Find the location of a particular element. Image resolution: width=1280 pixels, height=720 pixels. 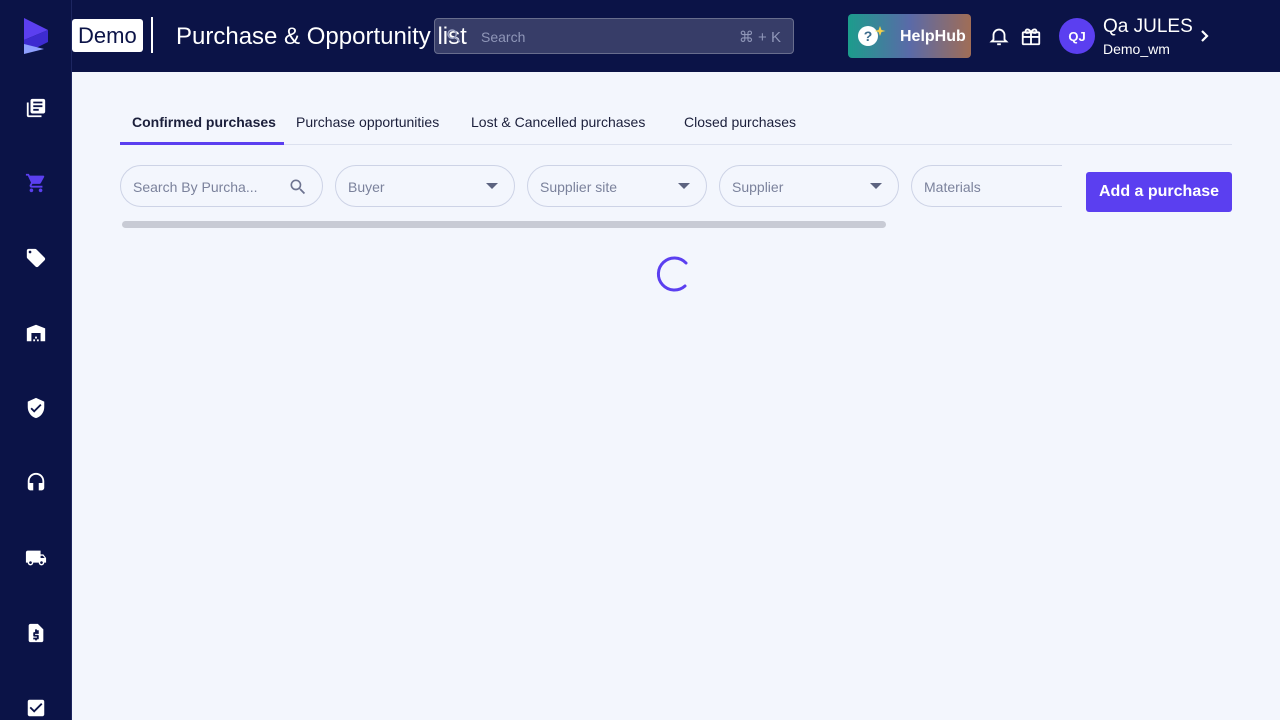

user-org: Demo_wm is located at coordinates (1136, 49).